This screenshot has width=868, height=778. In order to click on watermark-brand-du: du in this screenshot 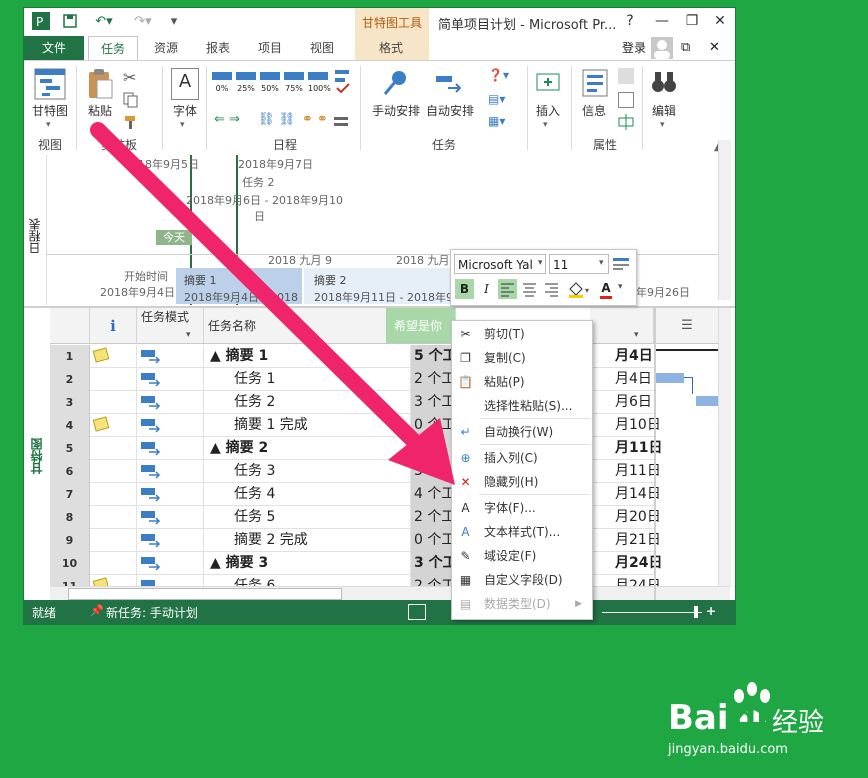, I will do `click(756, 718)`.